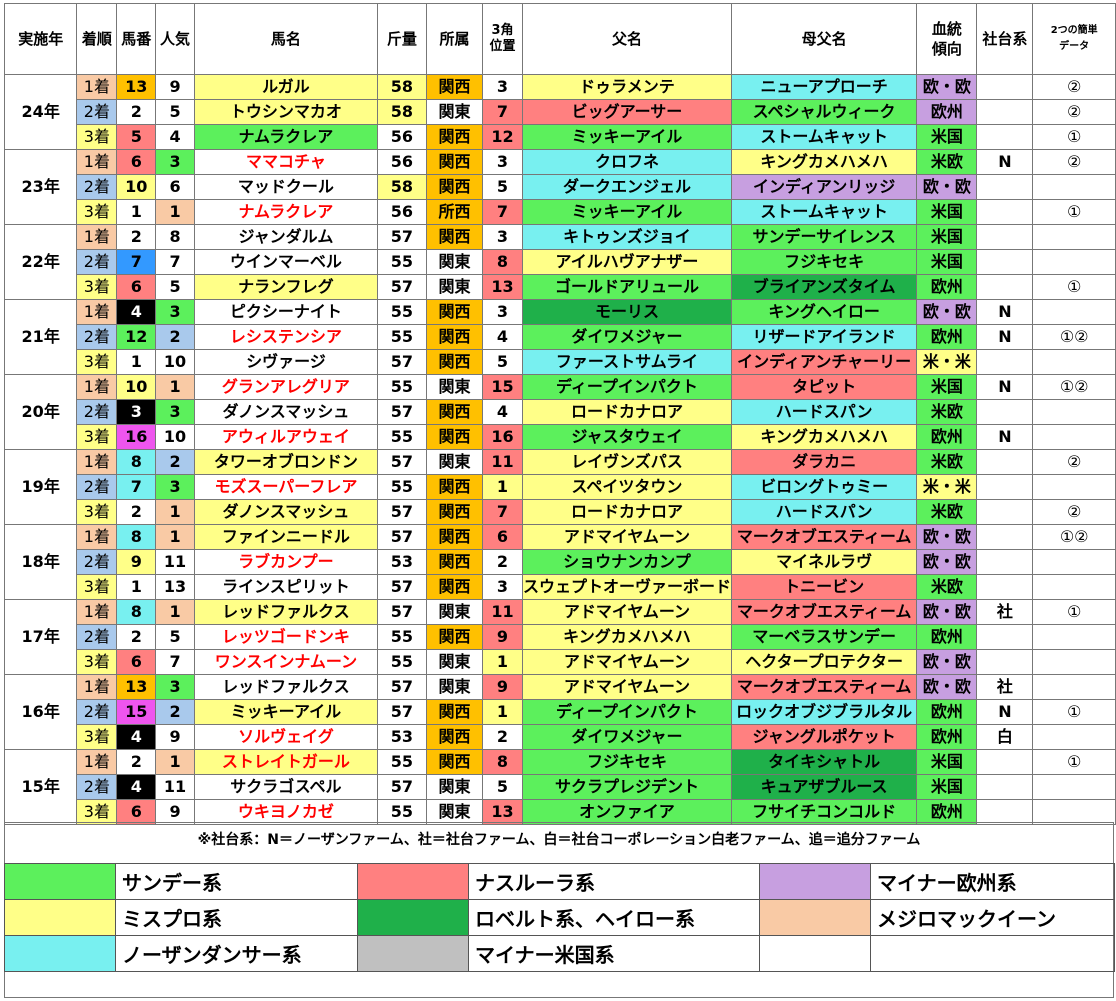  I want to click on pedigree-trend-cell: 欧州, so click(947, 737).